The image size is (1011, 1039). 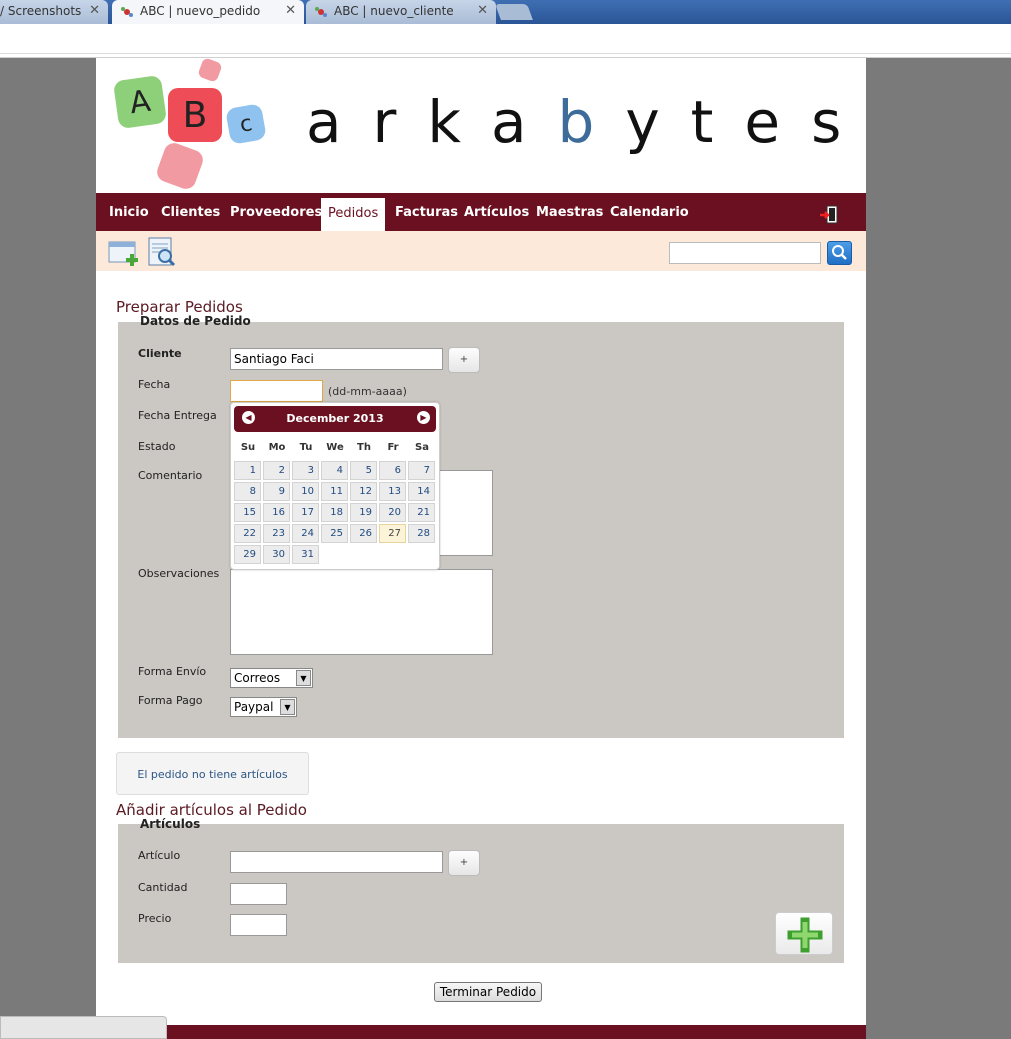 What do you see at coordinates (421, 512) in the screenshot?
I see `calendar-day: 21` at bounding box center [421, 512].